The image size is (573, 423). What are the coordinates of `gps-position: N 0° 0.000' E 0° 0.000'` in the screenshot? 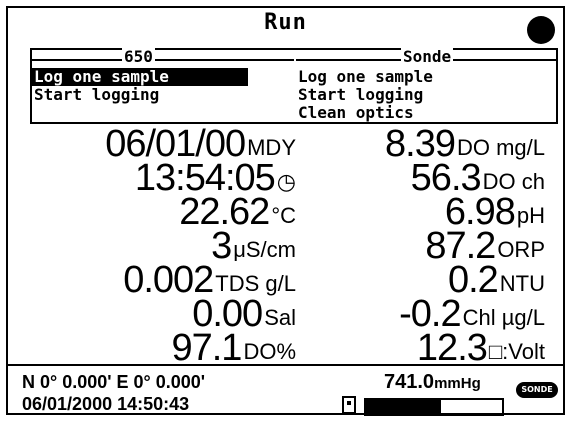 It's located at (114, 382).